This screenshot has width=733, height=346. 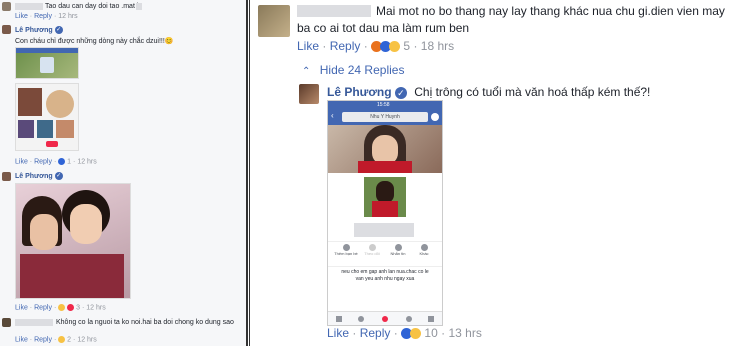 I want to click on hide-replies-toggle: ⌃ Hide 24 Replies, so click(x=353, y=70).